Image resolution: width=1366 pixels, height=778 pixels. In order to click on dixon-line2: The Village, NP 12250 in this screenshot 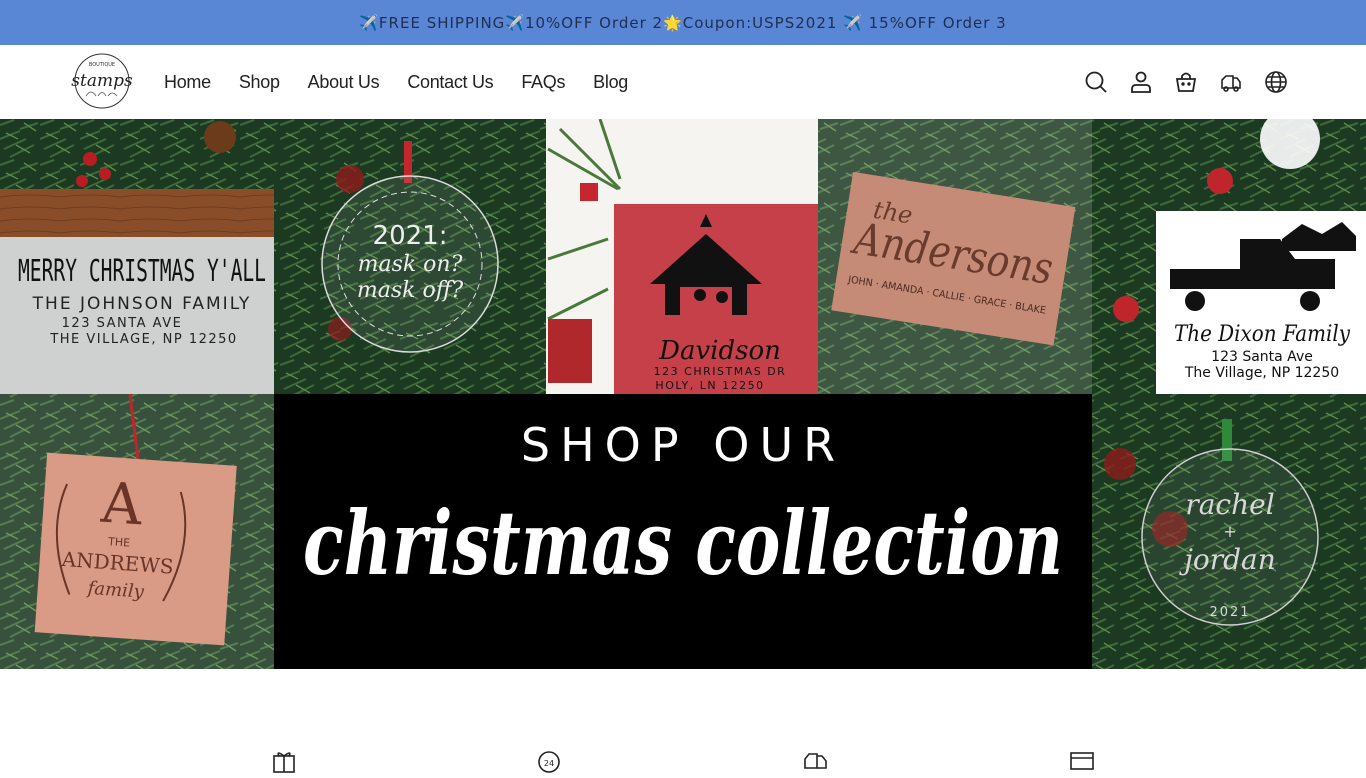, I will do `click(1261, 373)`.